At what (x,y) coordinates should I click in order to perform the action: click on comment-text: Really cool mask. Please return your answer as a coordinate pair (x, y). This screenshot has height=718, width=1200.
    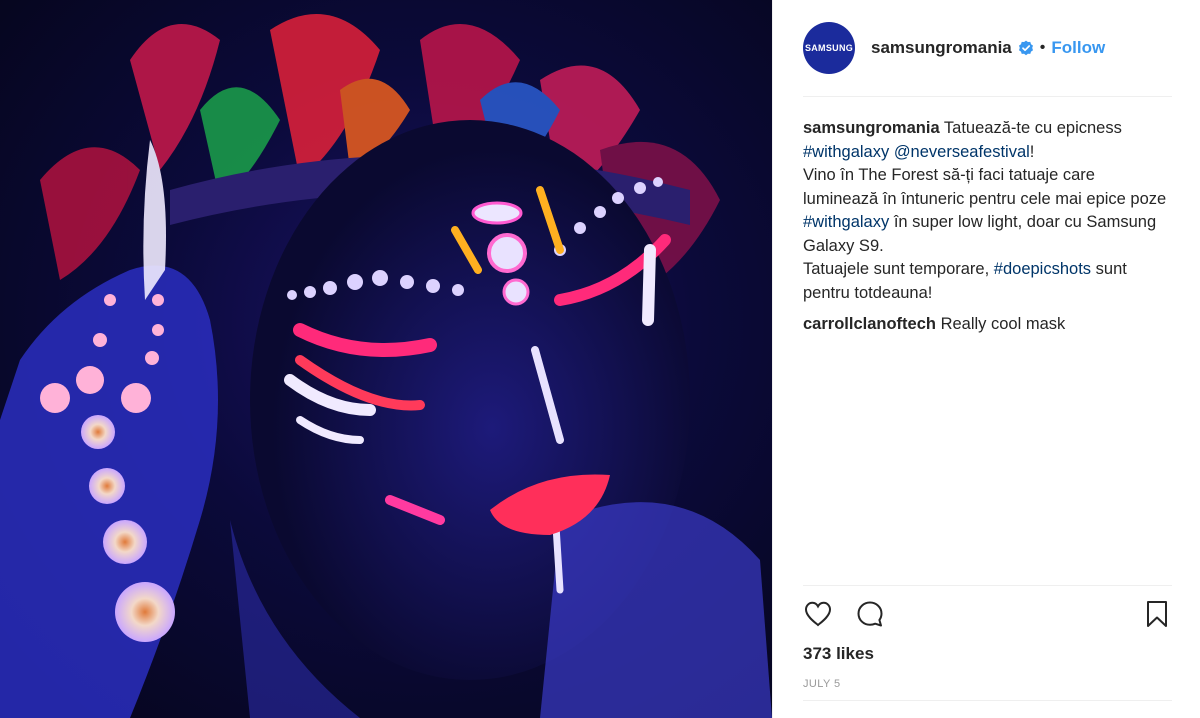
    Looking at the image, I should click on (1003, 324).